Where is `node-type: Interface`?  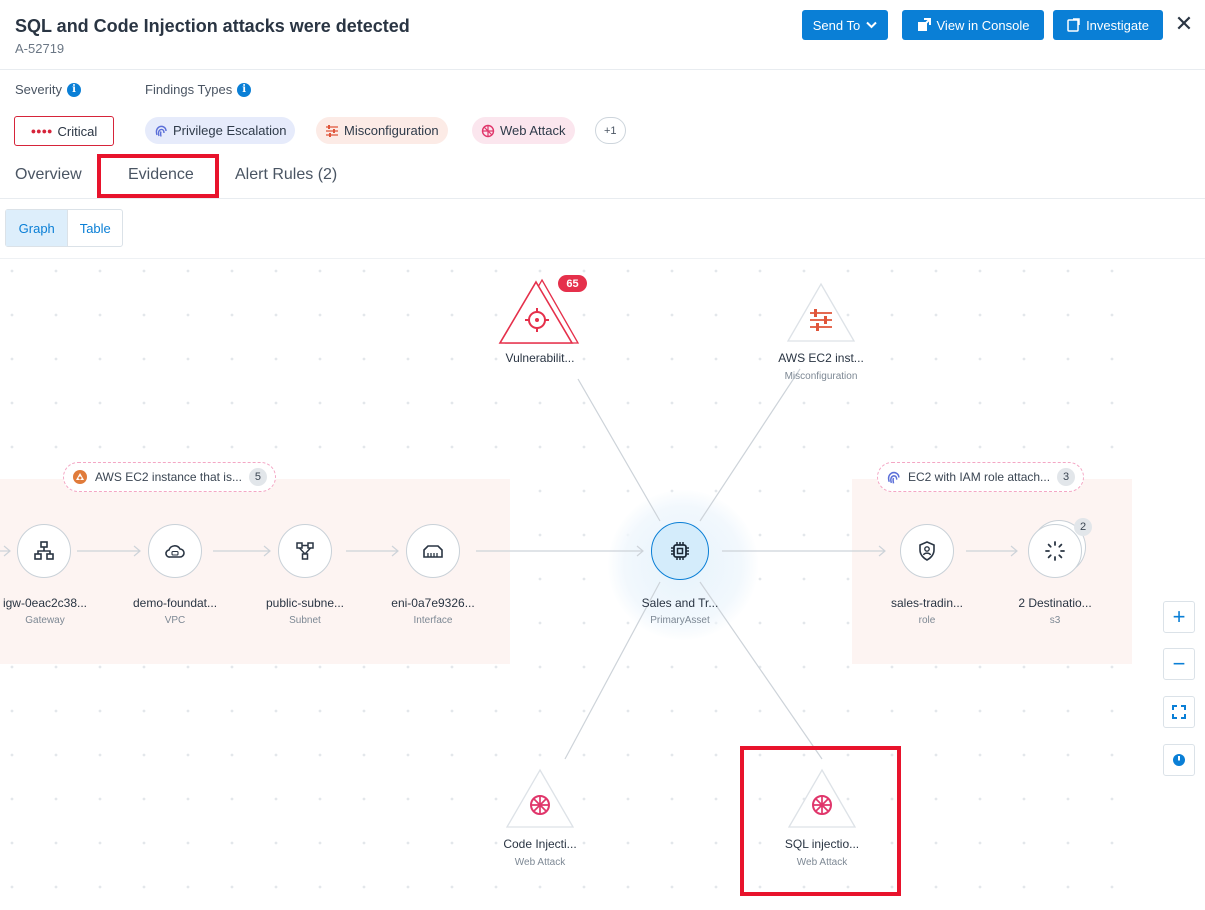
node-type: Interface is located at coordinates (433, 620).